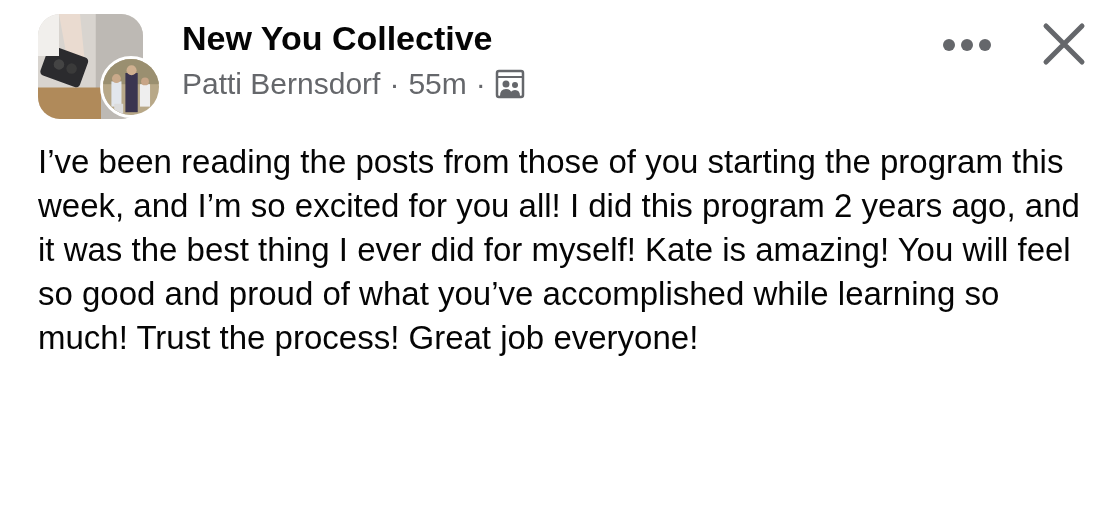  Describe the element at coordinates (1064, 44) in the screenshot. I see `close-icon` at that location.